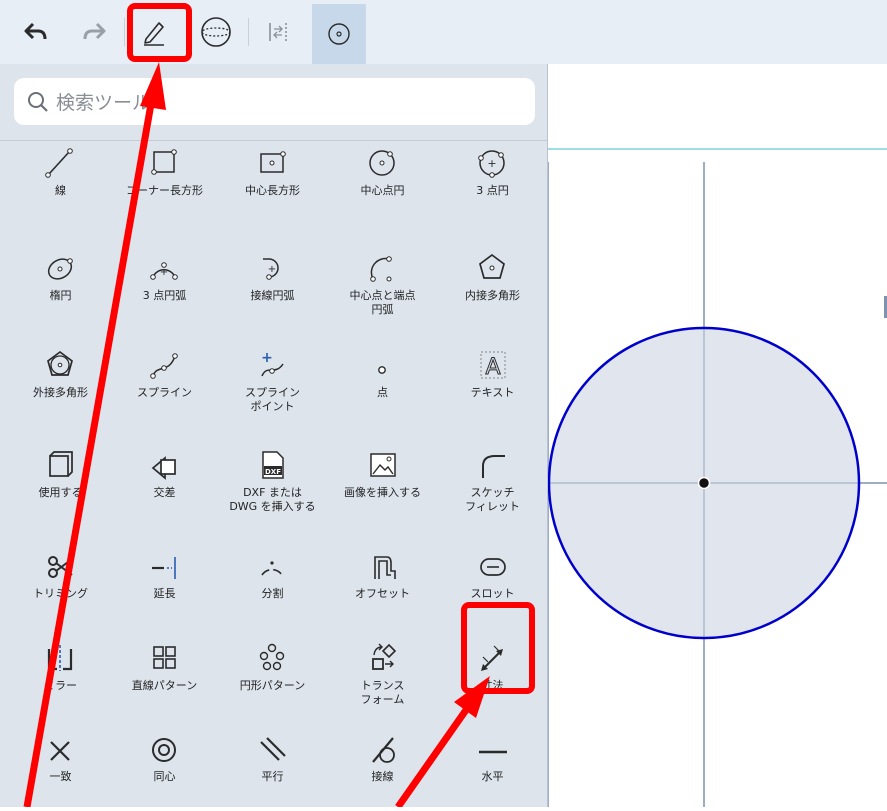 This screenshot has width=887, height=811. I want to click on search-input: 検索ツール, so click(274, 101).